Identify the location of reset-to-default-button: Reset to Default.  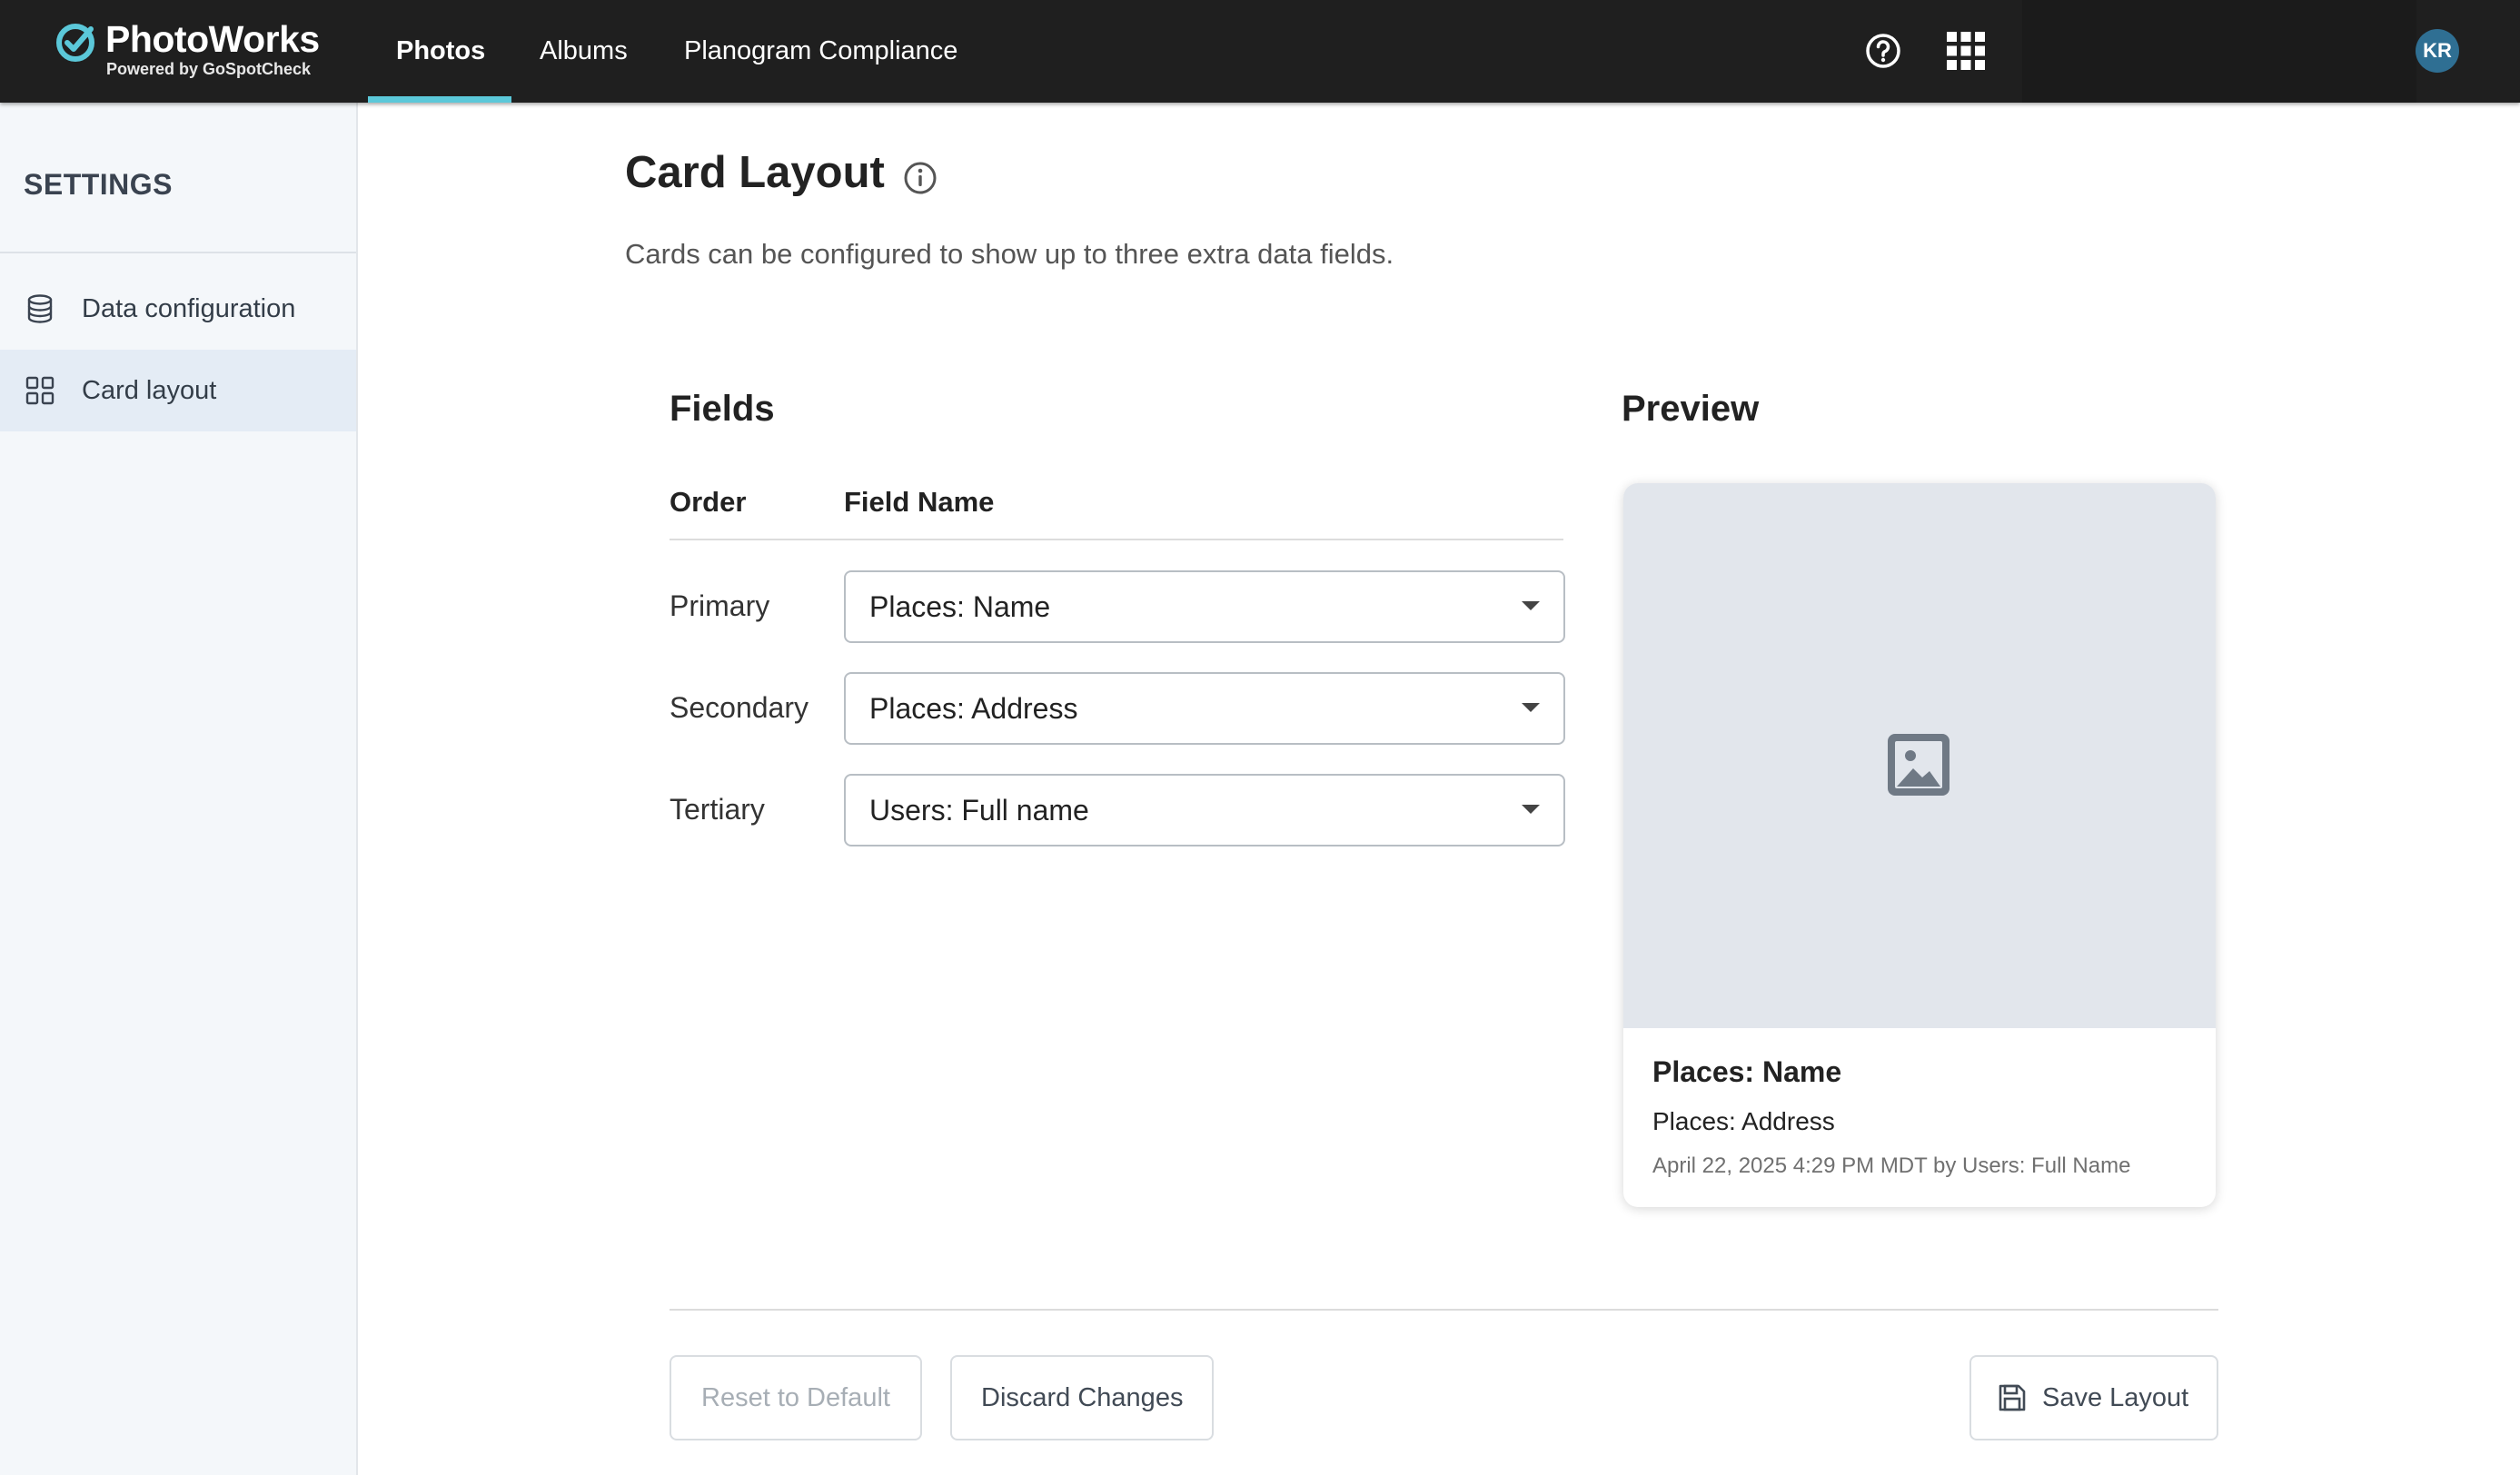
(796, 1397).